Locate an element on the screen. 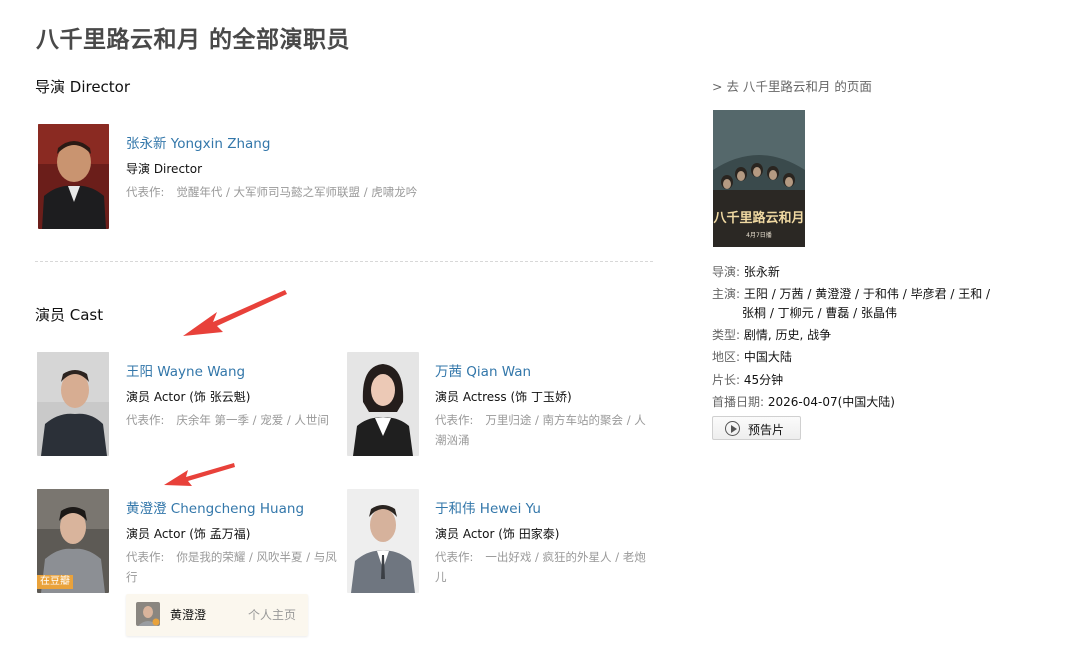  director-name-link: 张永新 Yongxin Zhang is located at coordinates (198, 142).